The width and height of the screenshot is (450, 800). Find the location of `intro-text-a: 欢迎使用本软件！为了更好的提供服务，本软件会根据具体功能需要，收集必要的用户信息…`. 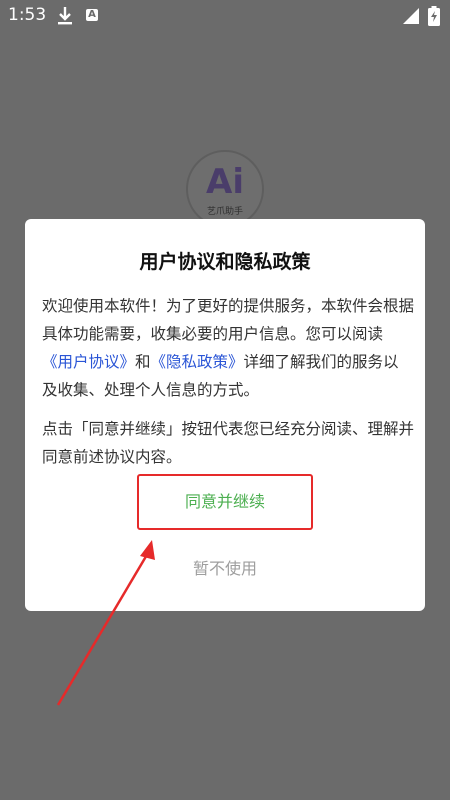

intro-text-a: 欢迎使用本软件！为了更好的提供服务，本软件会根据具体功能需要，收集必要的用户信息… is located at coordinates (228, 320).